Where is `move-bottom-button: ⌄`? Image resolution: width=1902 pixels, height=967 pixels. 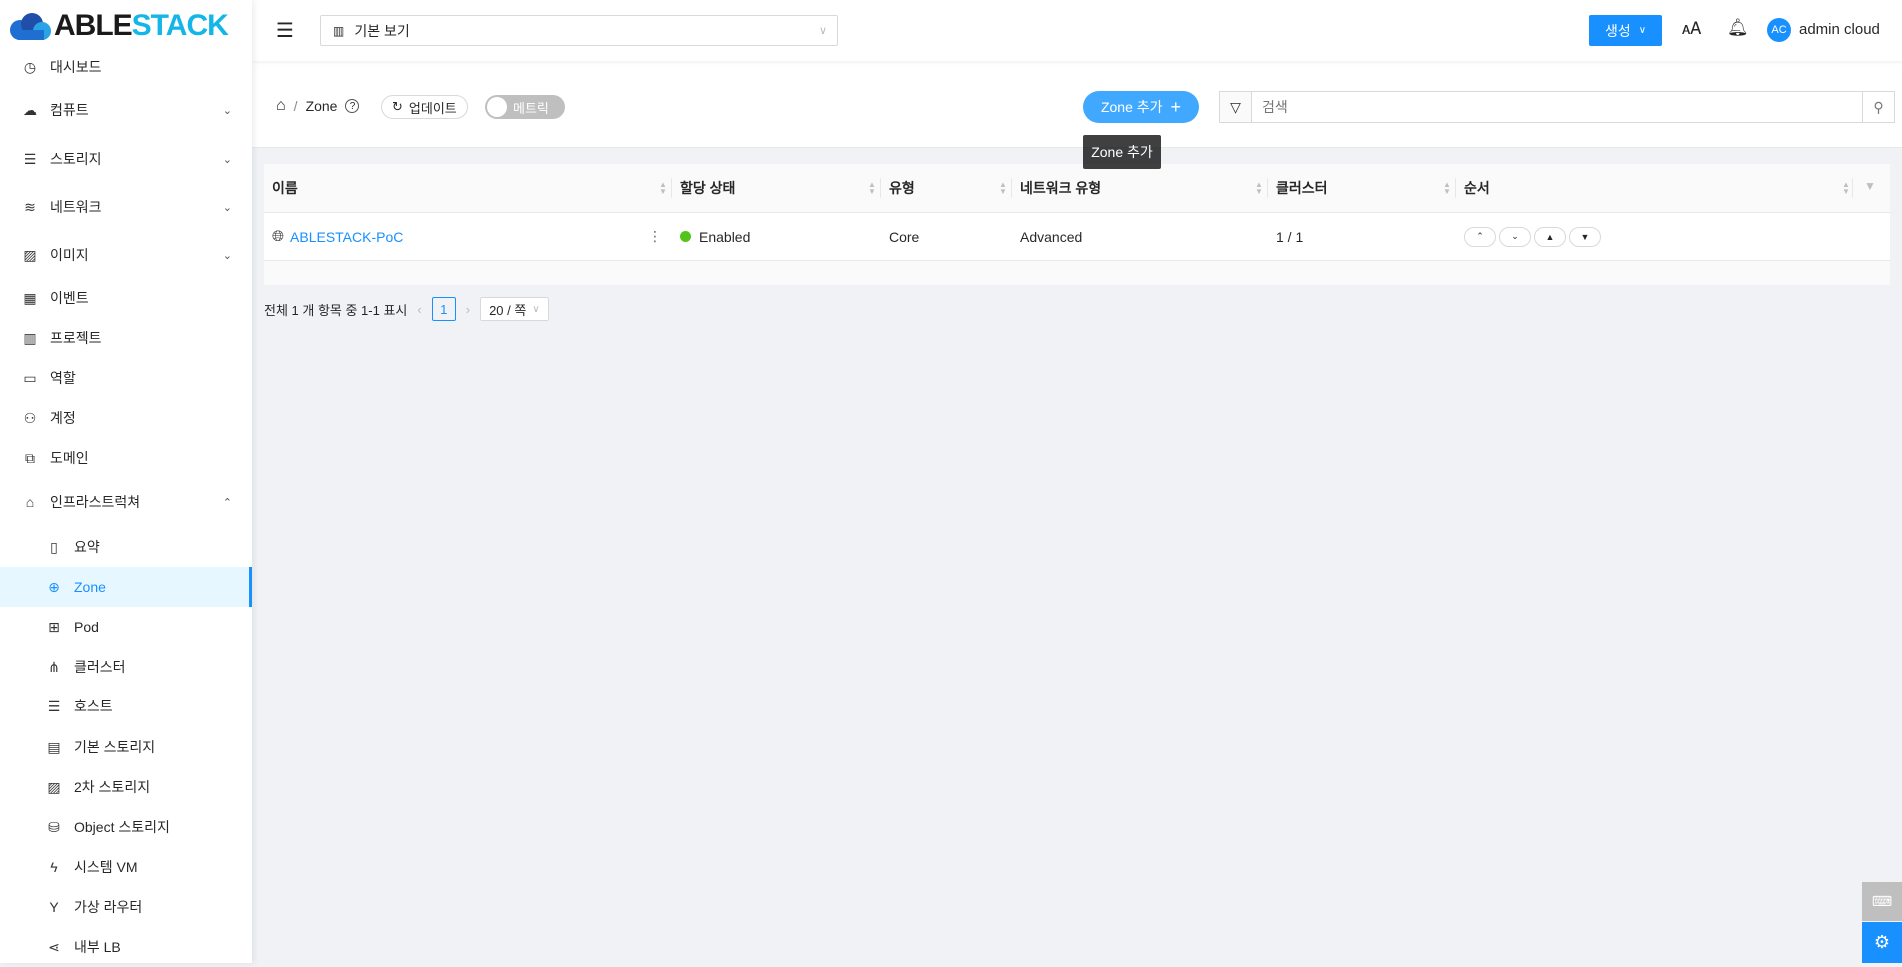
move-bottom-button: ⌄ is located at coordinates (1515, 236).